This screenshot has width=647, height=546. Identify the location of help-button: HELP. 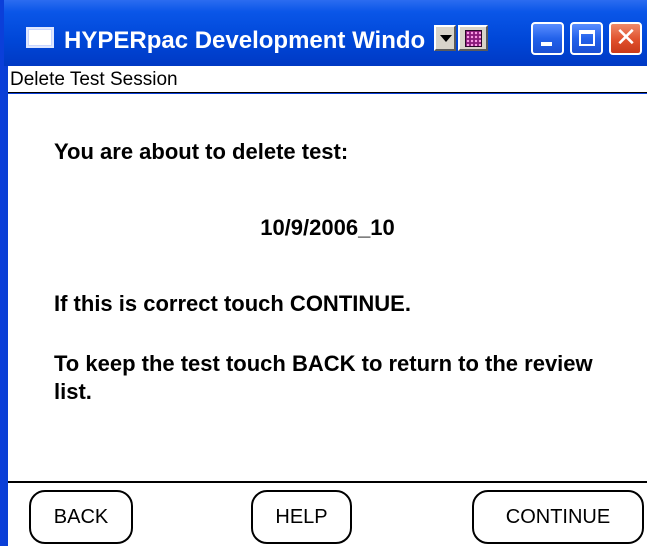
(301, 517).